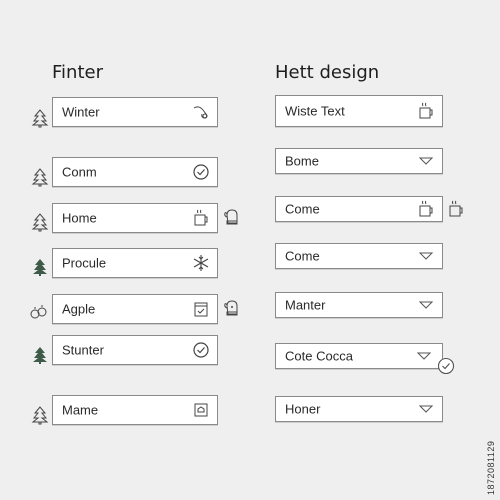 Image resolution: width=500 pixels, height=500 pixels. I want to click on dropdown-come: Come, so click(359, 256).